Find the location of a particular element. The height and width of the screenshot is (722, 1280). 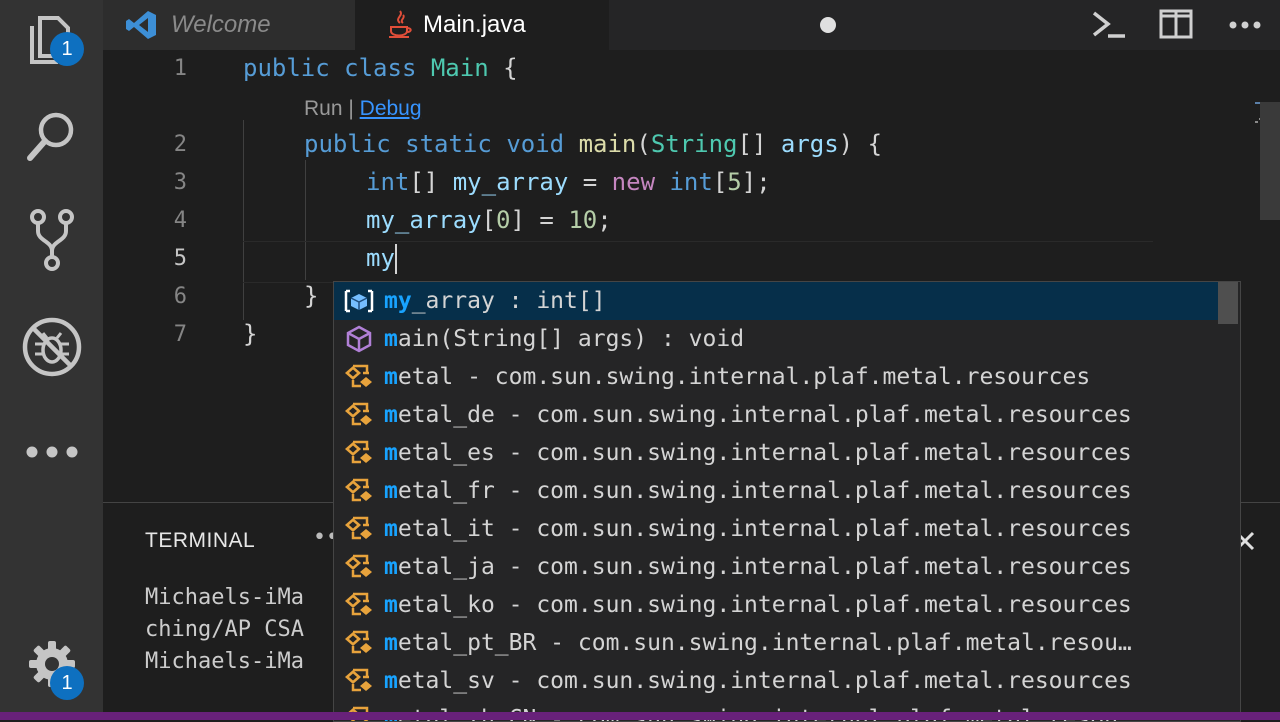

editor-scrollbar is located at coordinates (1270, 161).